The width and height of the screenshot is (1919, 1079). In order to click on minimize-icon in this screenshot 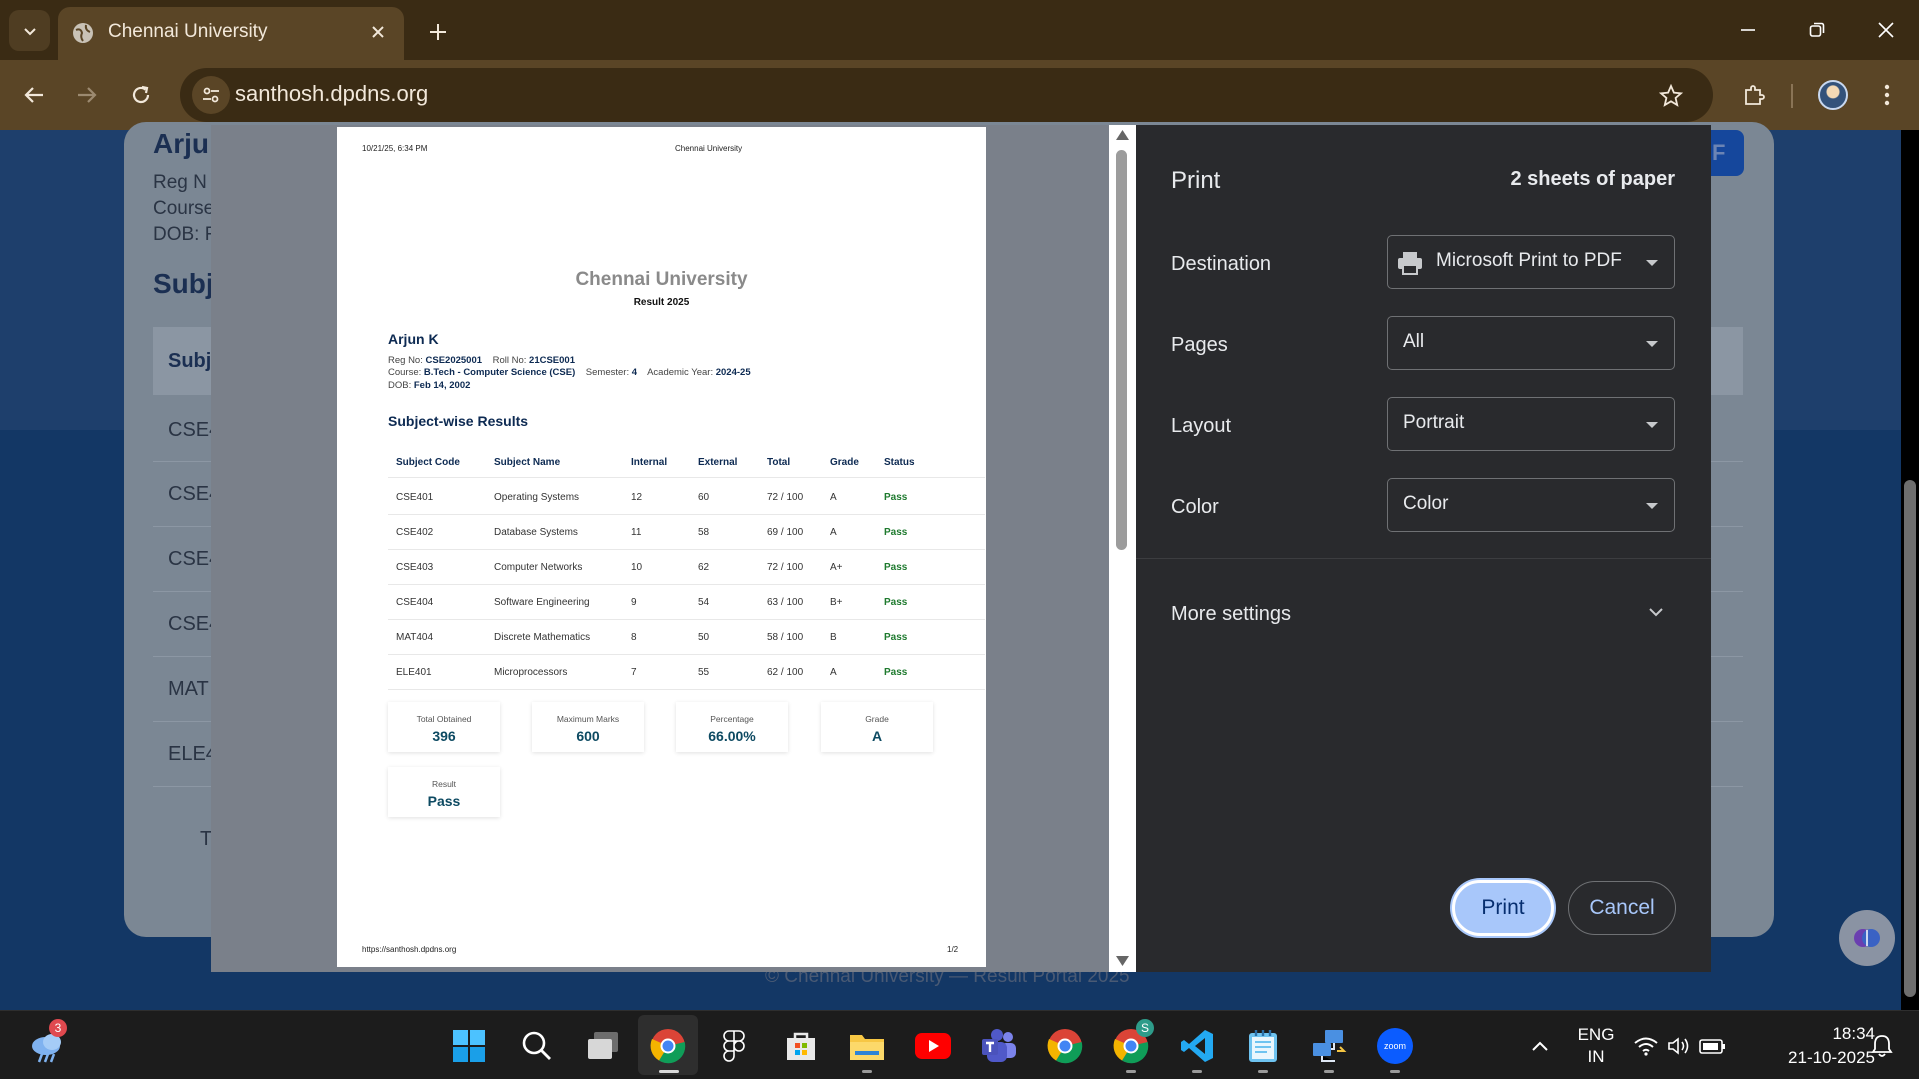, I will do `click(1748, 30)`.